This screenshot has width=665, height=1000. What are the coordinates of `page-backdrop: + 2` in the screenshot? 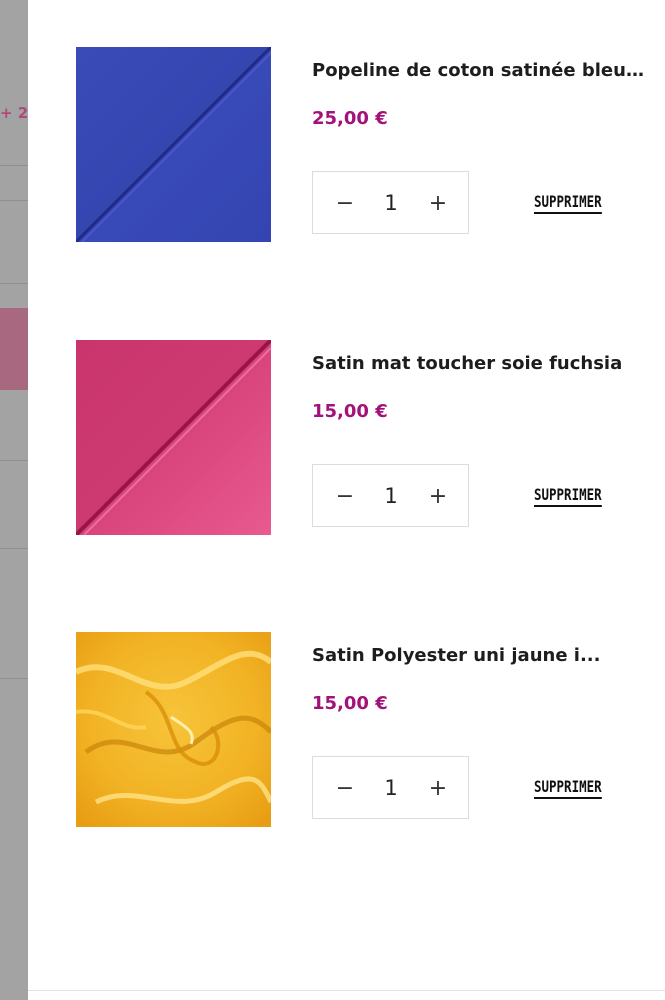 It's located at (14, 500).